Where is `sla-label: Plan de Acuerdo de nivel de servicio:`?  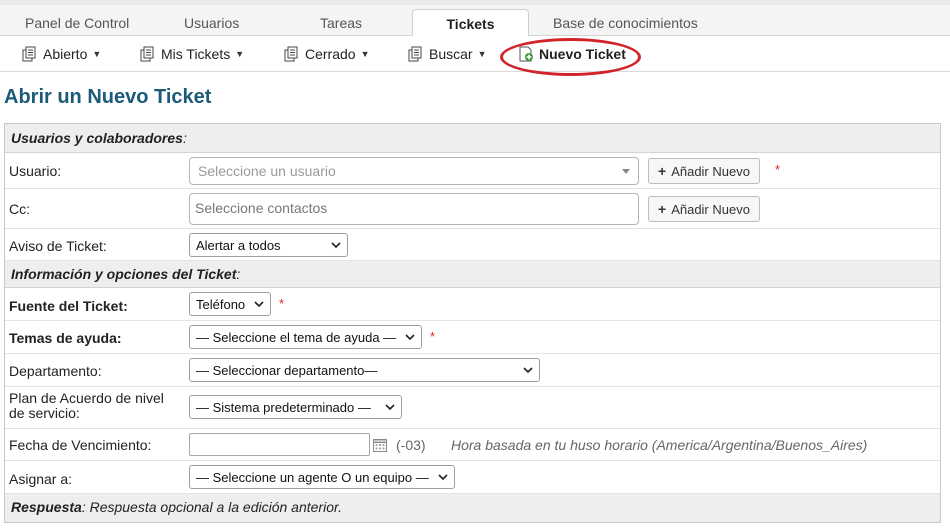 sla-label: Plan de Acuerdo de nivel de servicio: is located at coordinates (86, 406).